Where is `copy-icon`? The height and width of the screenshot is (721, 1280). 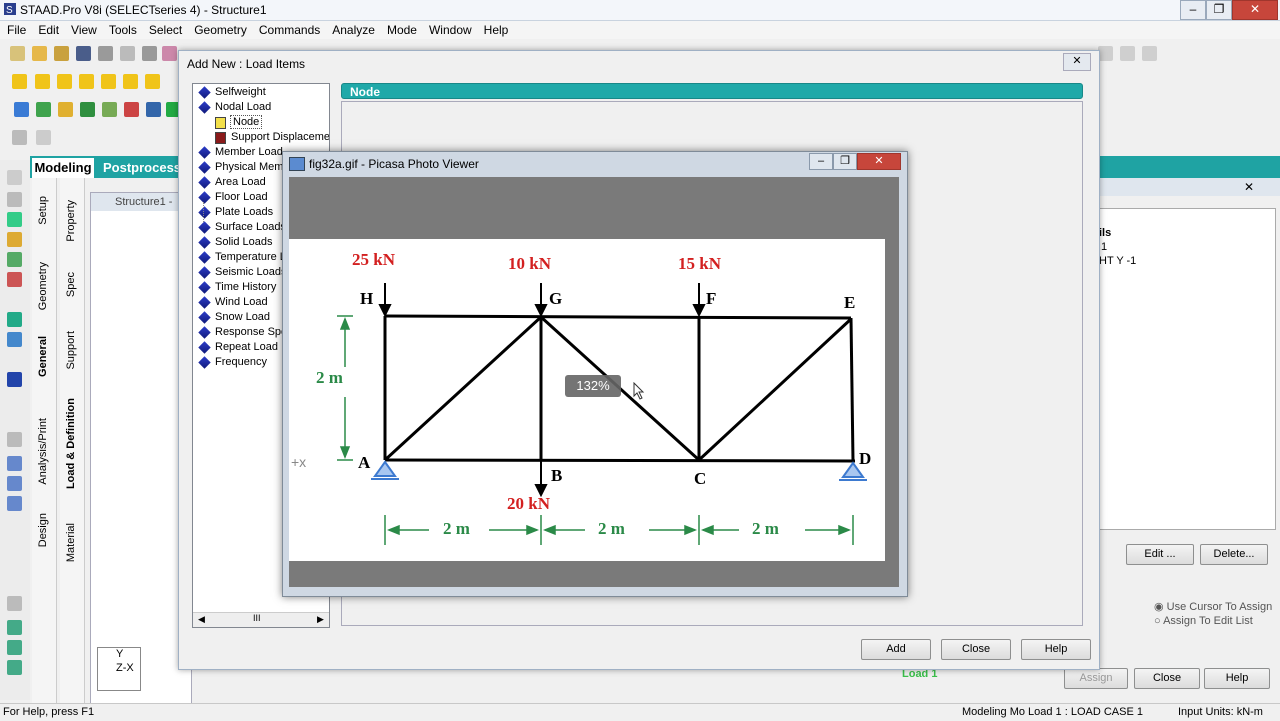
copy-icon is located at coordinates (149, 53).